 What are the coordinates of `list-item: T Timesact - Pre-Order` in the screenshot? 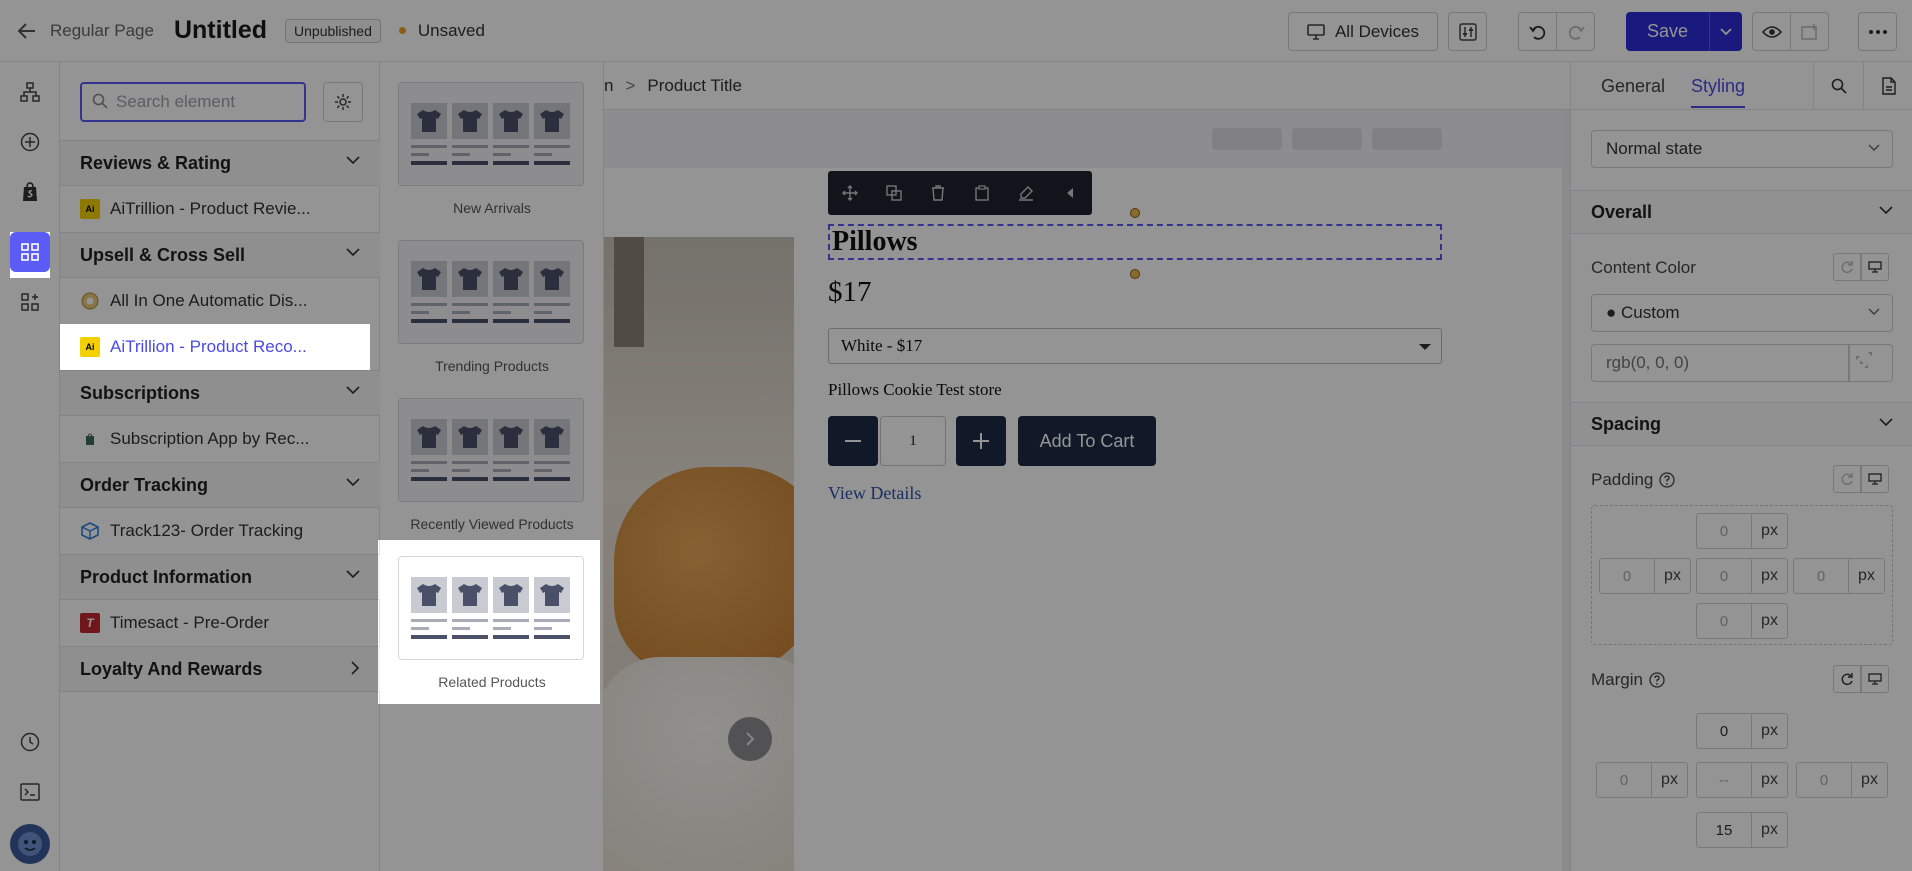 It's located at (220, 623).